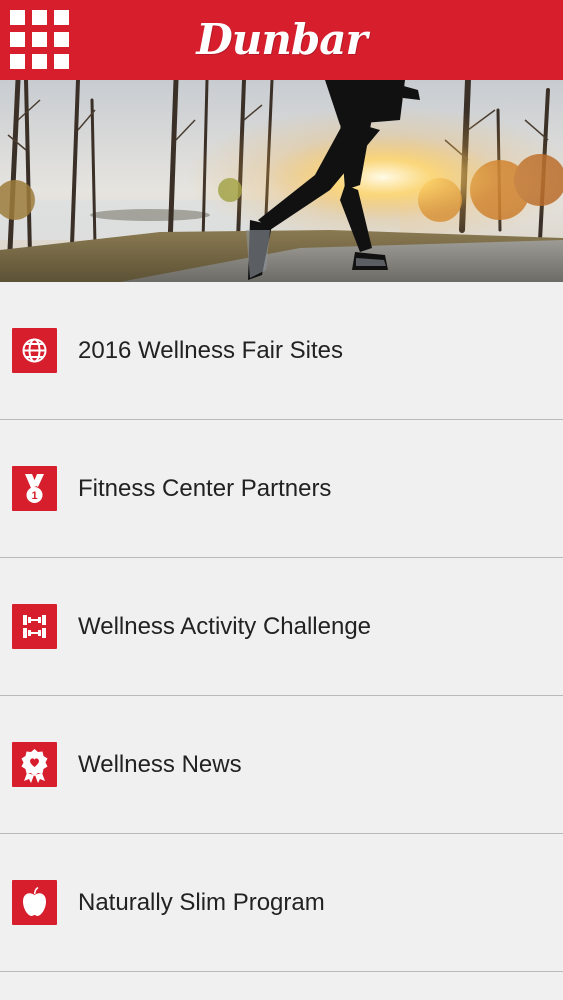 Image resolution: width=563 pixels, height=1000 pixels. I want to click on award-ribbon-icon, so click(34, 764).